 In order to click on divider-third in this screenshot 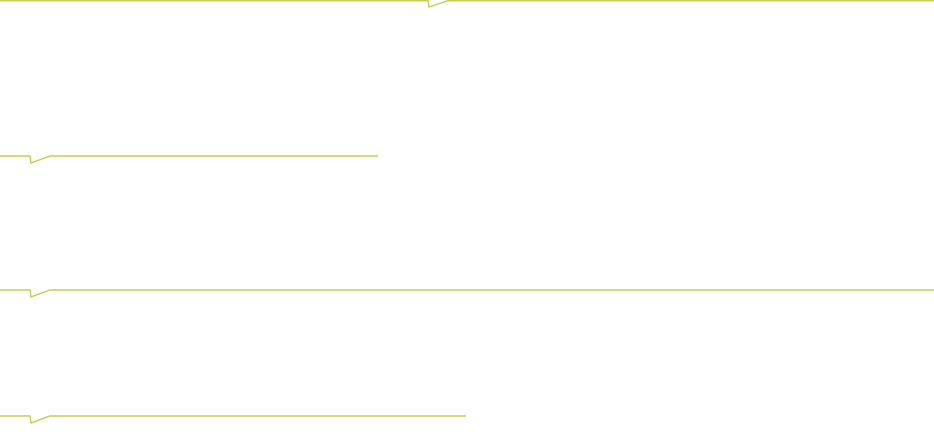, I will do `click(467, 296)`.